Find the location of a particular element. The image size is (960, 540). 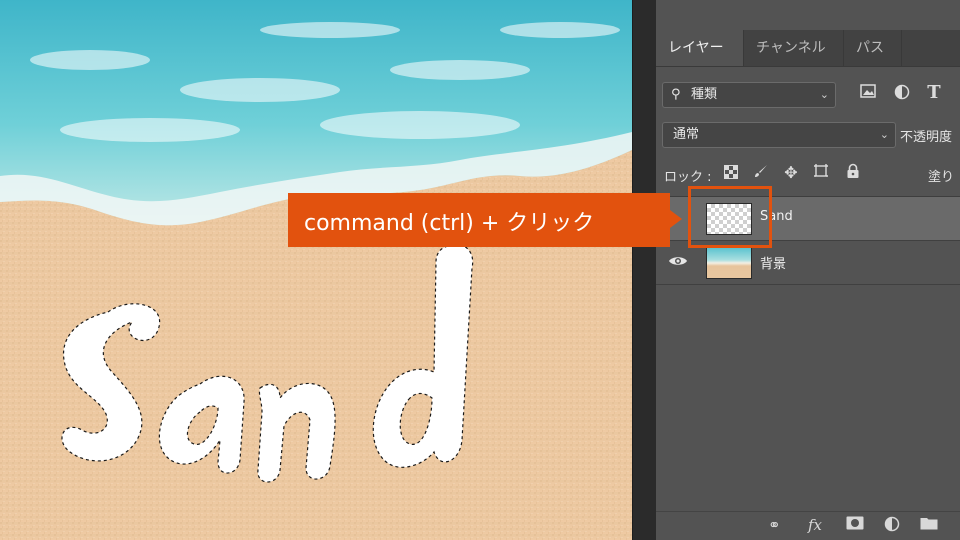

adjustment-layer-icon is located at coordinates (892, 526).